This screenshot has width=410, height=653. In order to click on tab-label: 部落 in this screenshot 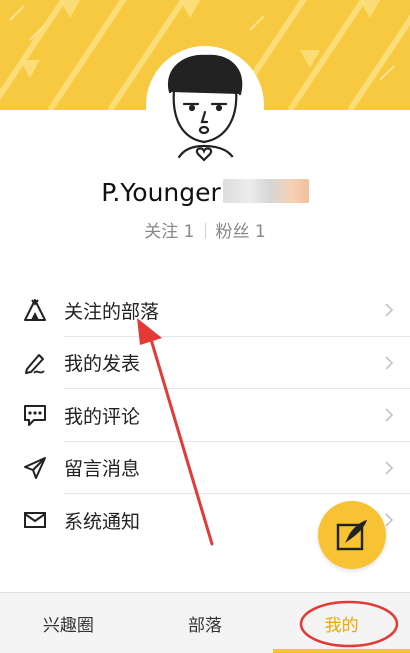, I will do `click(205, 625)`.